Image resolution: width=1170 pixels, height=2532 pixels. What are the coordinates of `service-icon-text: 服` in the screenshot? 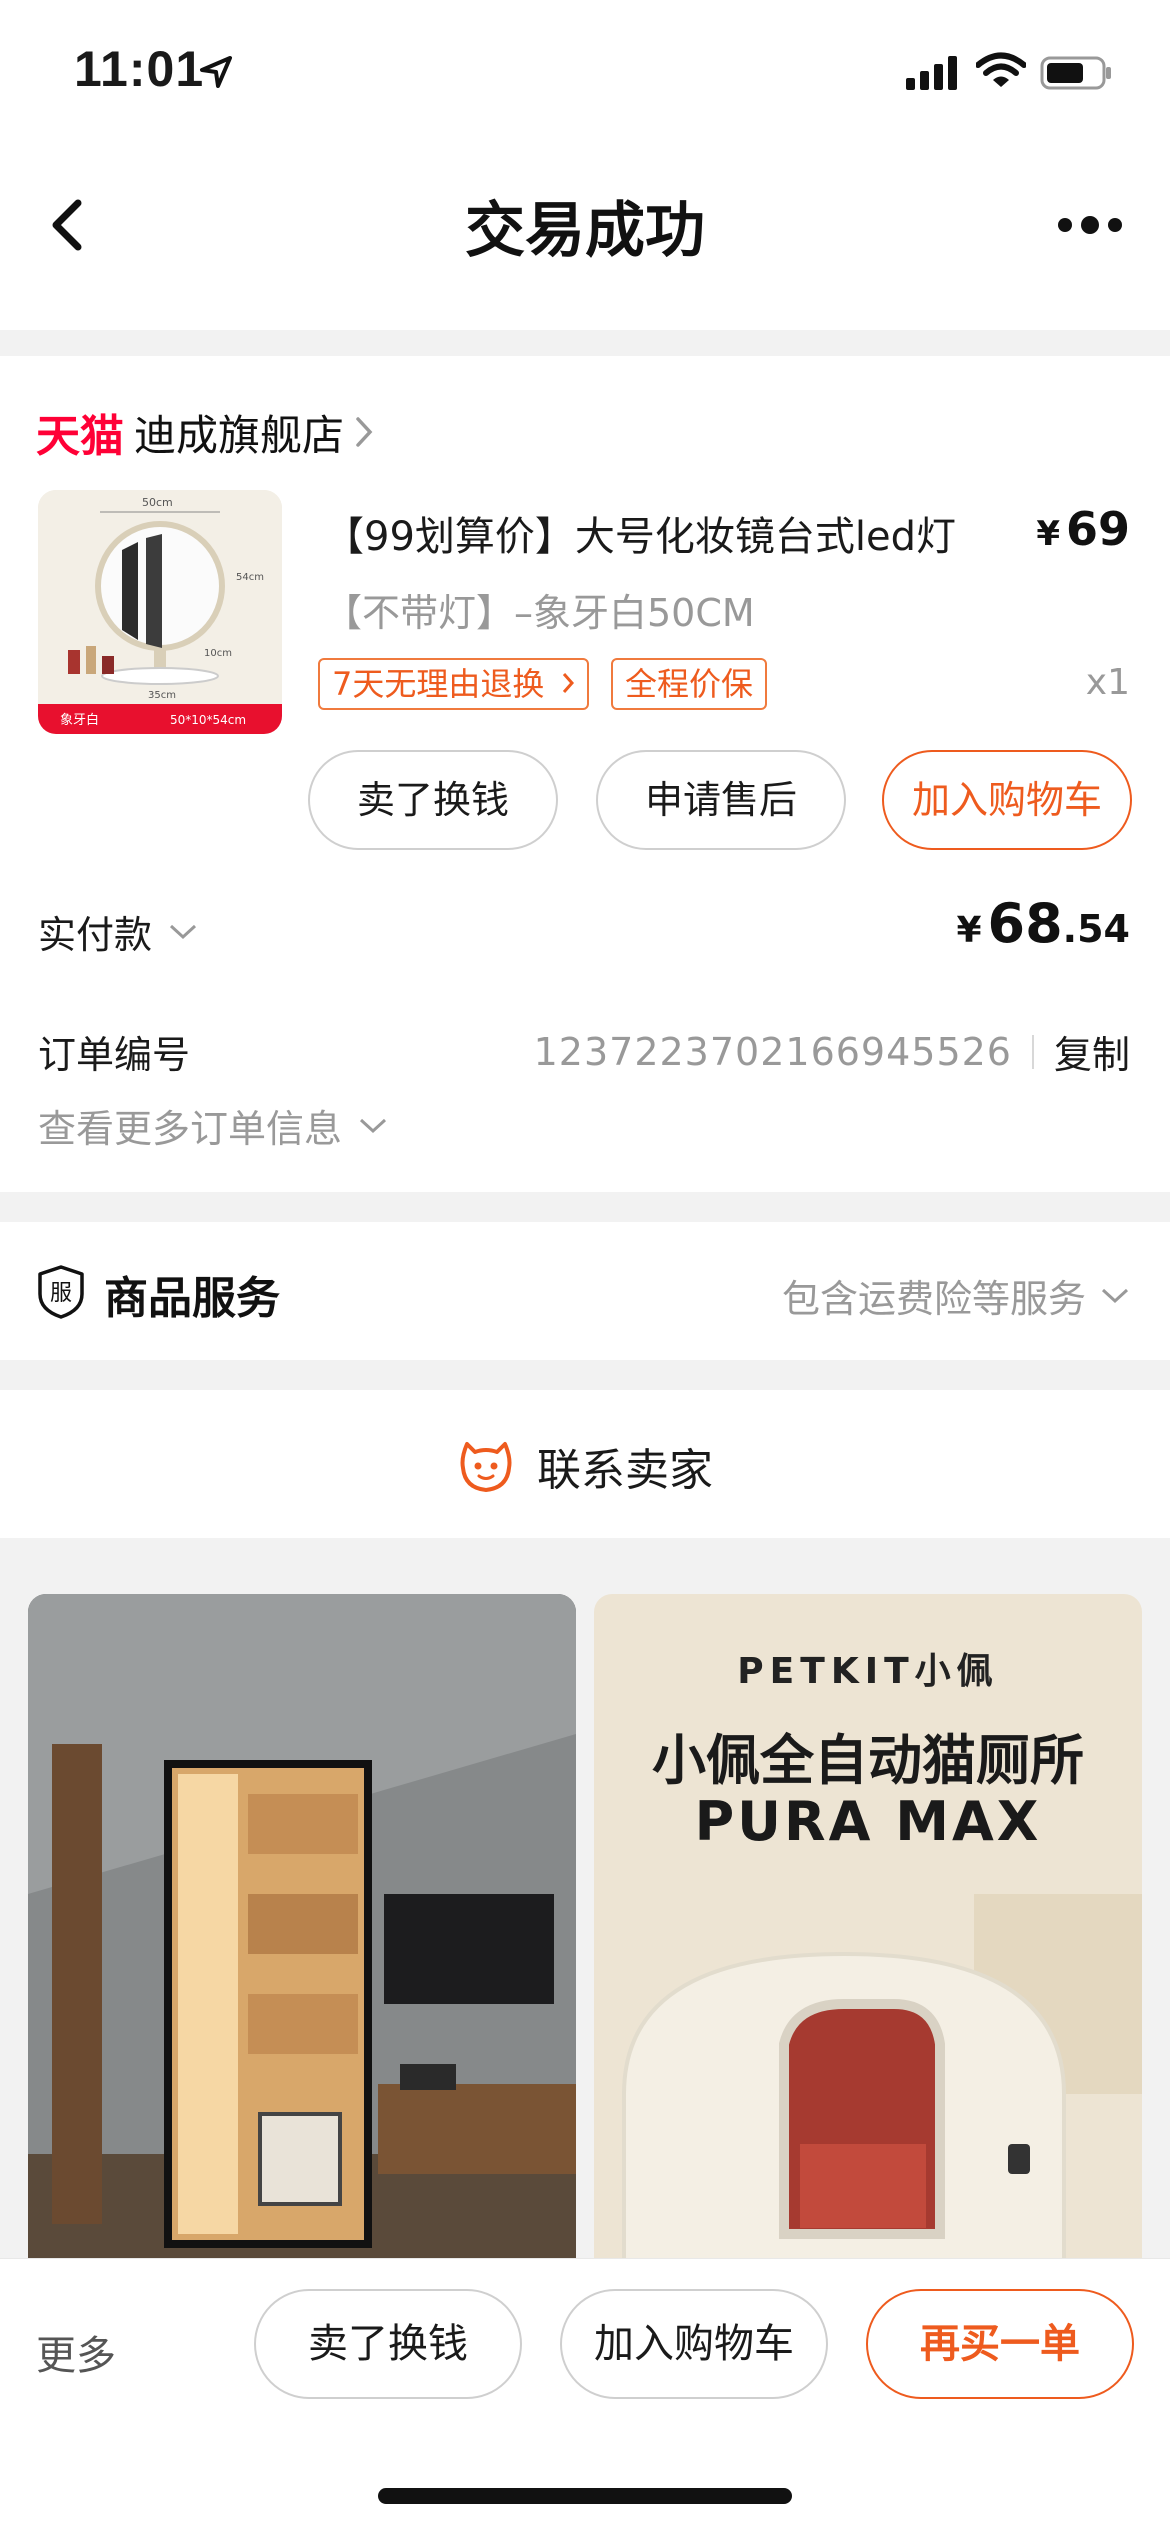 It's located at (61, 1293).